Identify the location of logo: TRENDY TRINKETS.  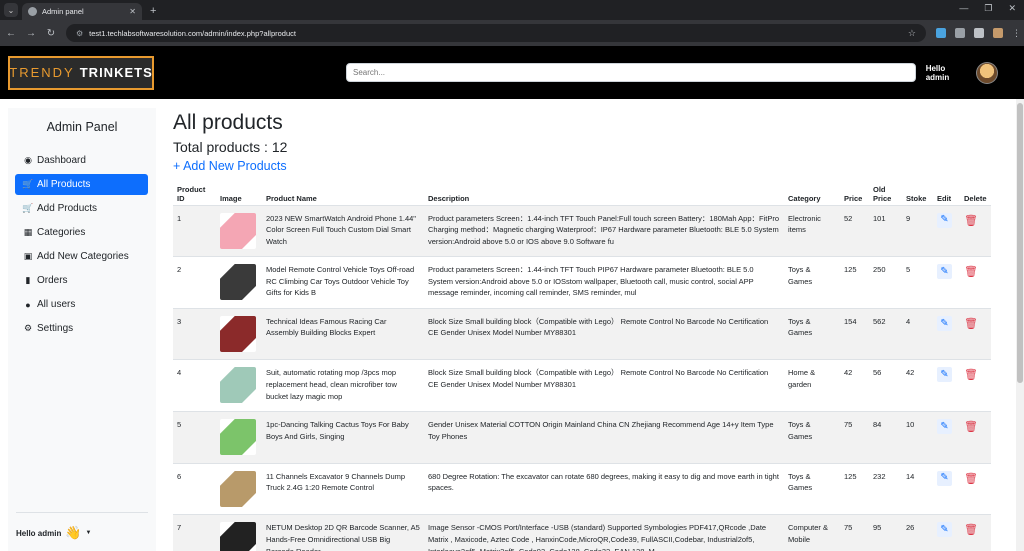
(81, 72).